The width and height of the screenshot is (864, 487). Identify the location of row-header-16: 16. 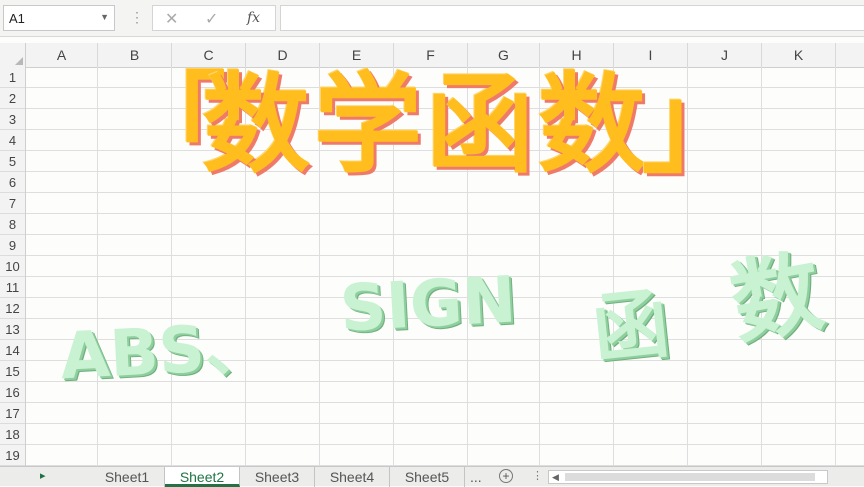
(12, 392).